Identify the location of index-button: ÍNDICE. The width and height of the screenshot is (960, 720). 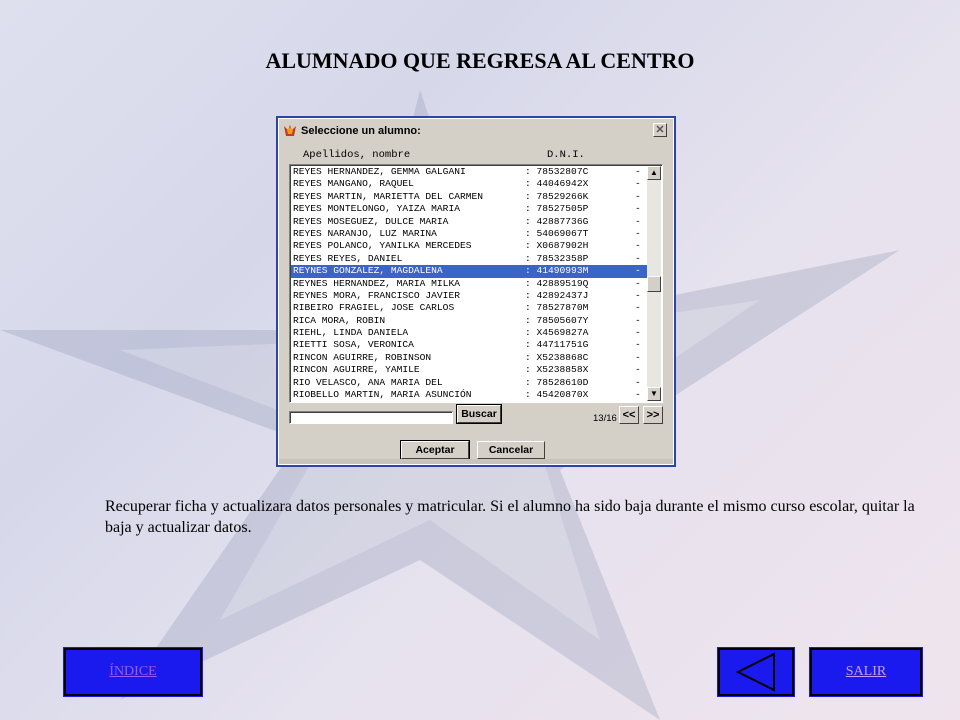
(133, 672).